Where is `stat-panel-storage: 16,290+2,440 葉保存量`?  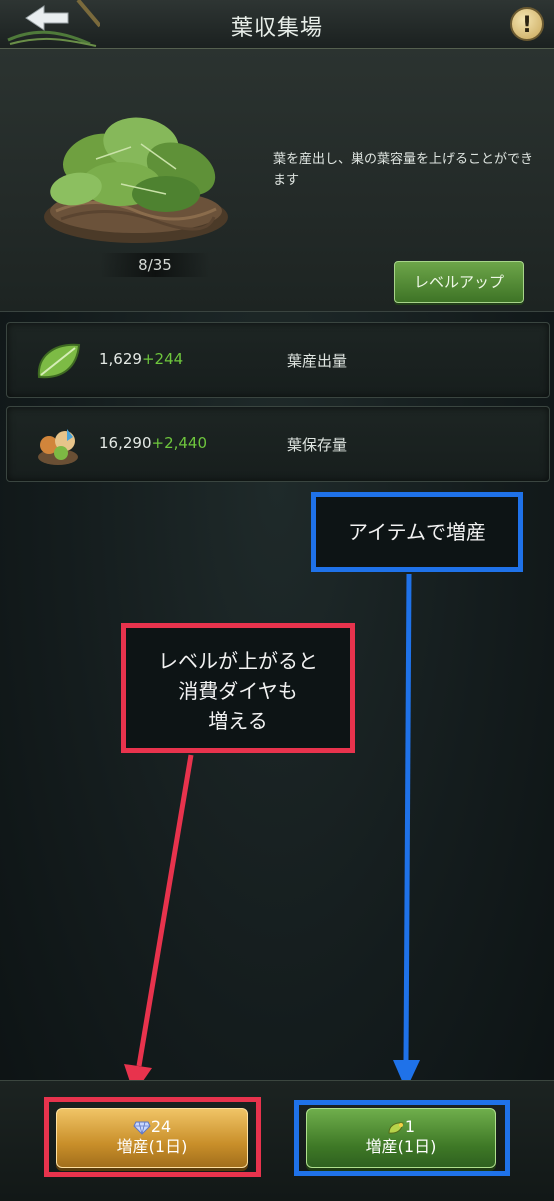
stat-panel-storage: 16,290+2,440 葉保存量 is located at coordinates (278, 444).